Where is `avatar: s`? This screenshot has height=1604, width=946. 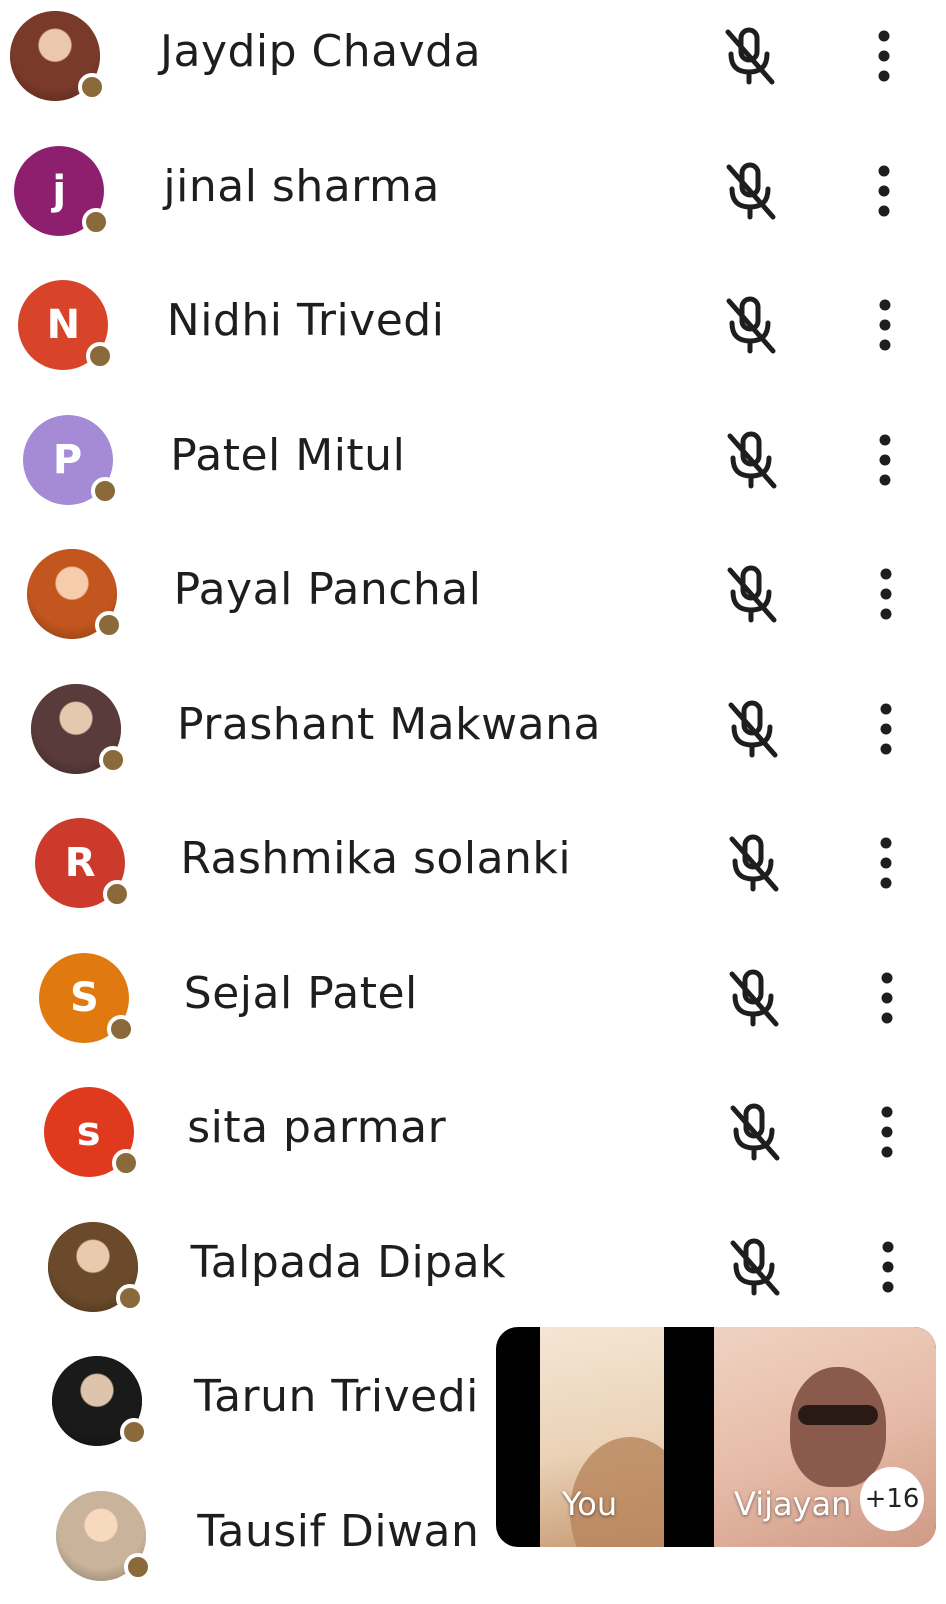 avatar: s is located at coordinates (91, 1132).